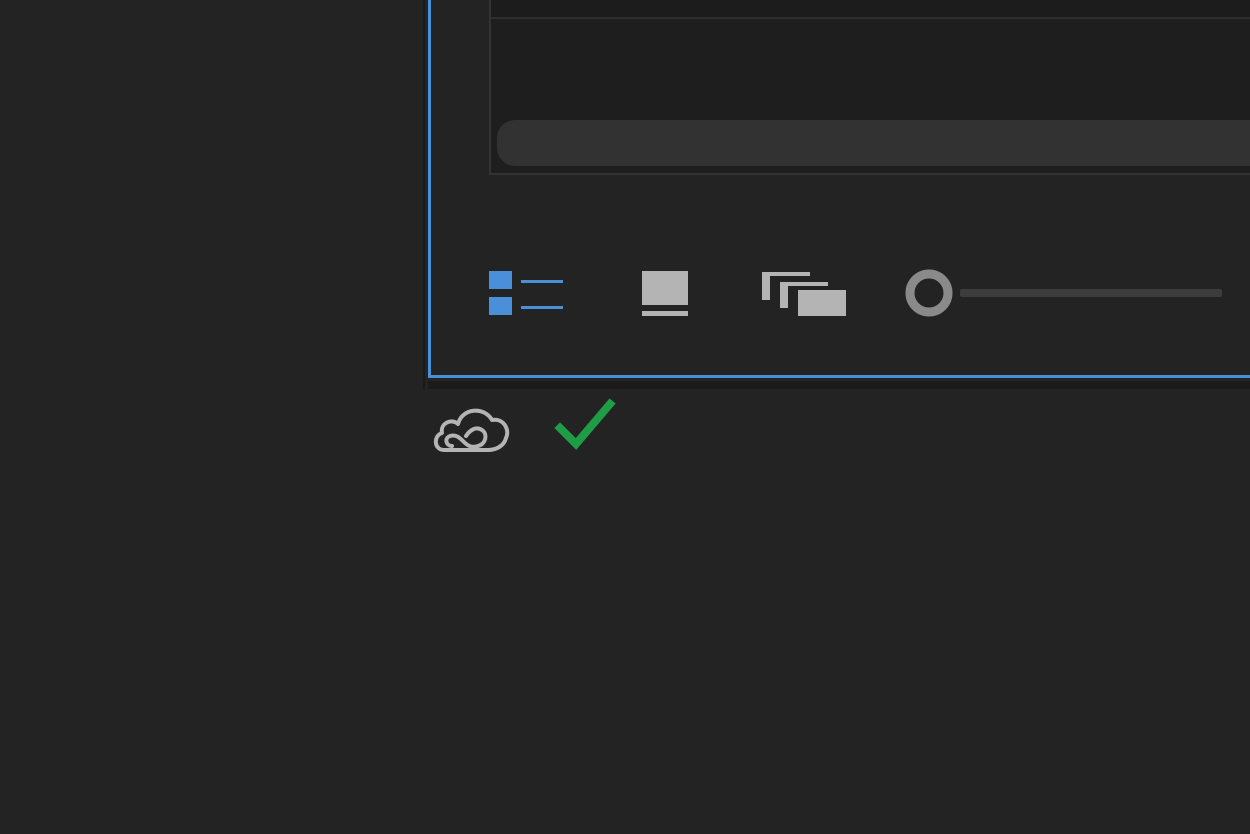  What do you see at coordinates (870, 9) in the screenshot?
I see `table-row` at bounding box center [870, 9].